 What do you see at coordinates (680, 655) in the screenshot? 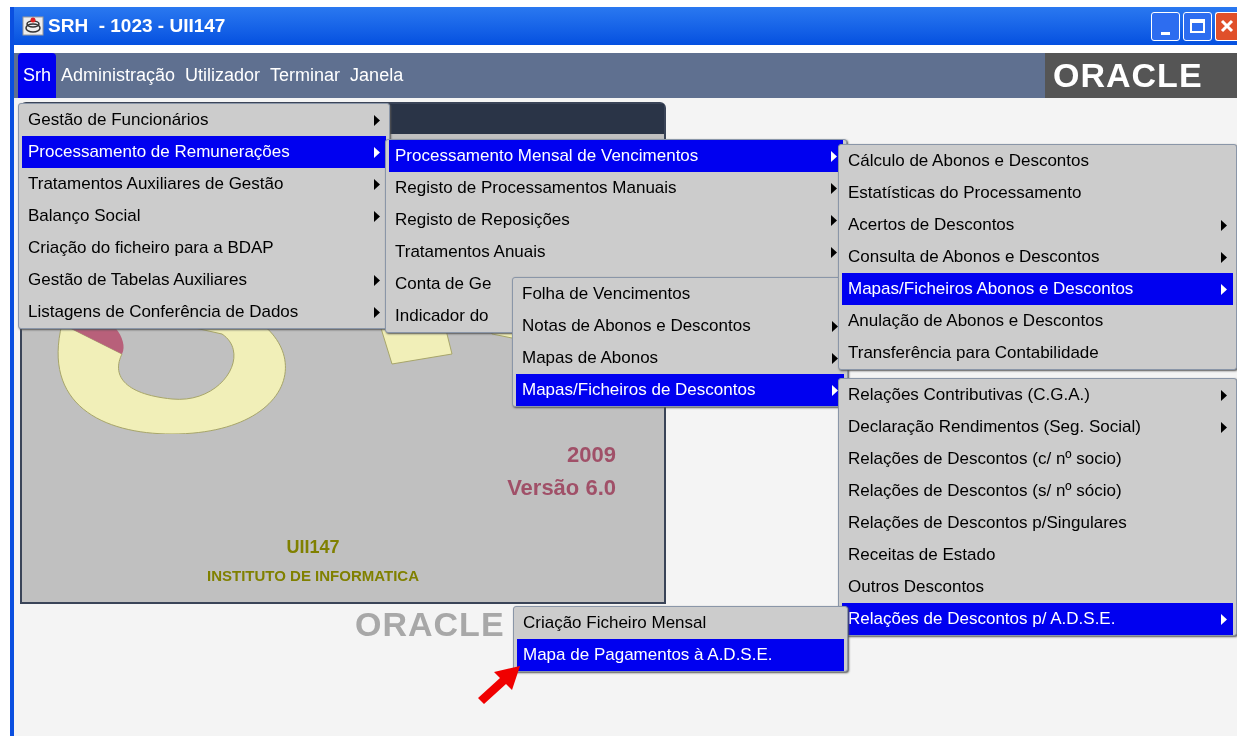
I see `menu-item: Mapa de Pagamentos à A.D.S.E.` at bounding box center [680, 655].